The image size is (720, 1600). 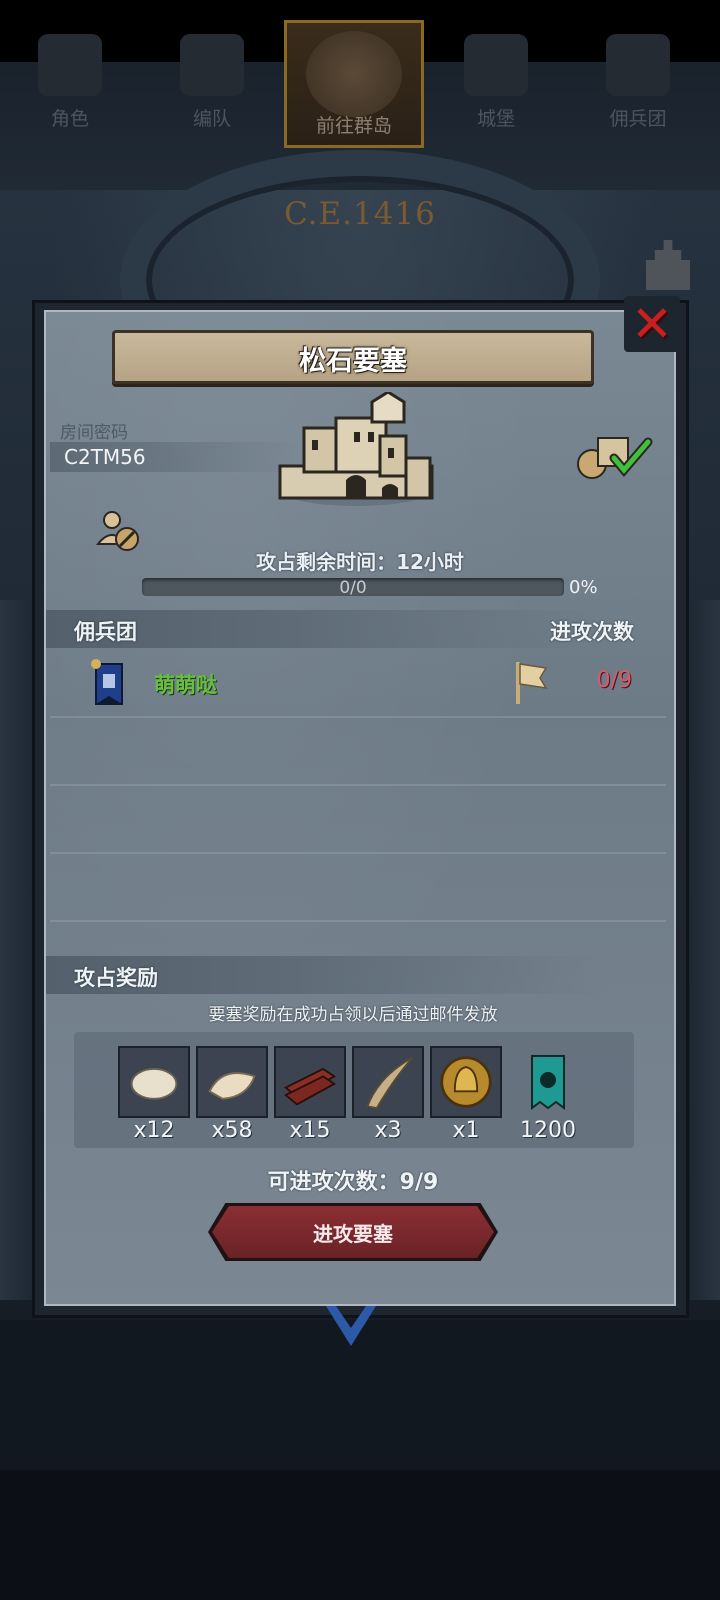 I want to click on title-banner: 松石要塞, so click(x=353, y=357).